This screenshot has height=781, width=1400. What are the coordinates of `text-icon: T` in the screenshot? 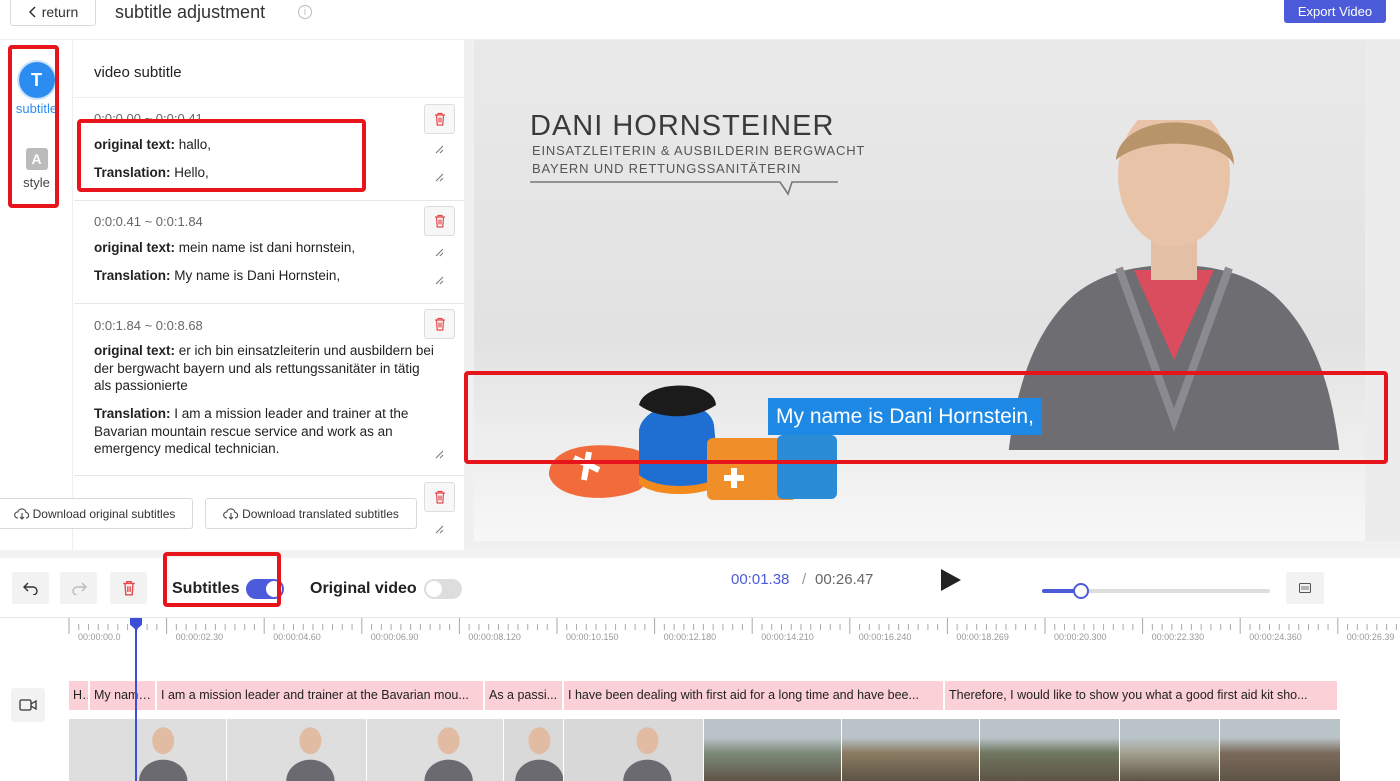 It's located at (36, 80).